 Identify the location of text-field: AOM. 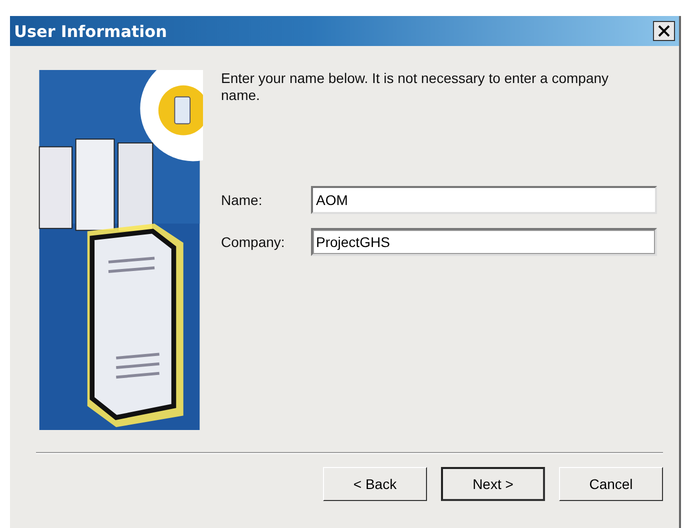
(484, 200).